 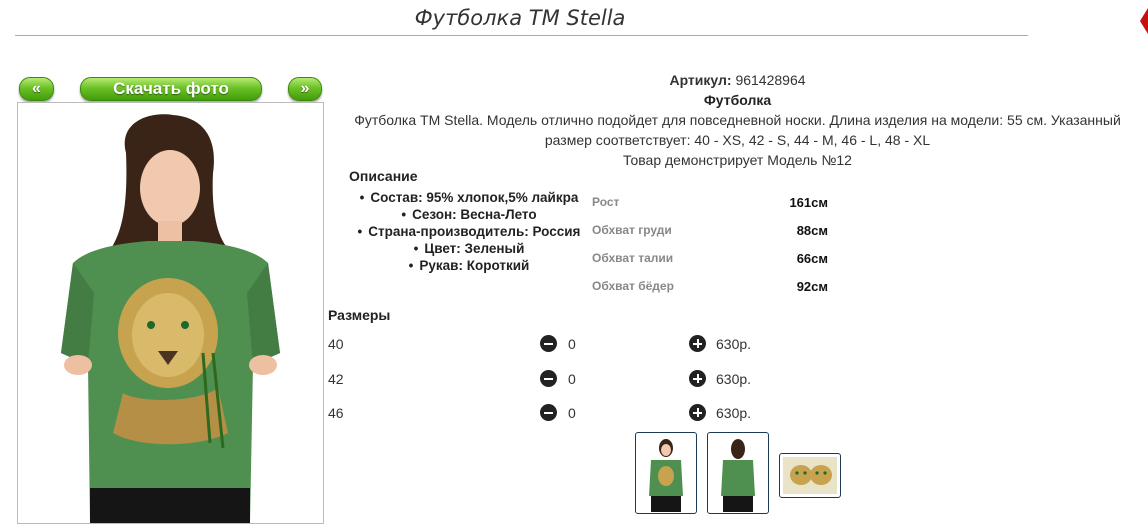 What do you see at coordinates (737, 160) in the screenshot?
I see `model-note: Товар демонстрирует Модель №12` at bounding box center [737, 160].